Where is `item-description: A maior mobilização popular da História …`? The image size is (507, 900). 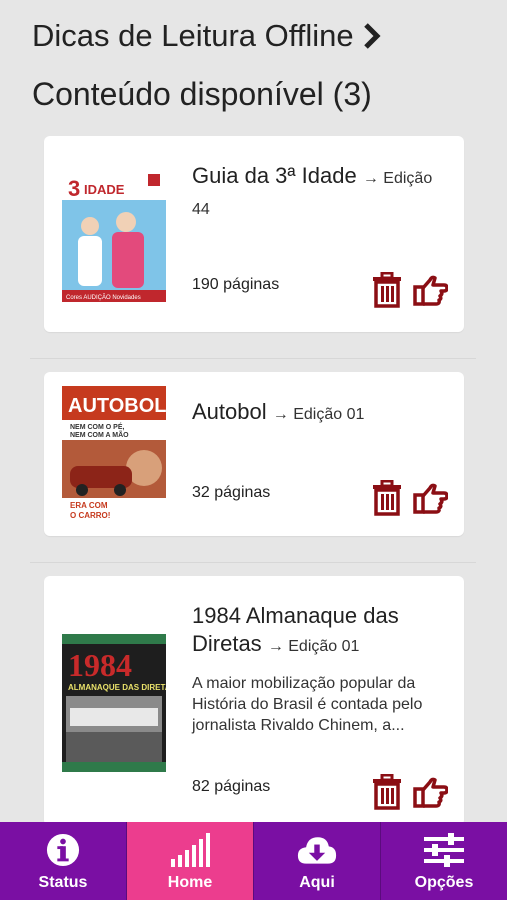 item-description: A maior mobilização popular da História … is located at coordinates (307, 704).